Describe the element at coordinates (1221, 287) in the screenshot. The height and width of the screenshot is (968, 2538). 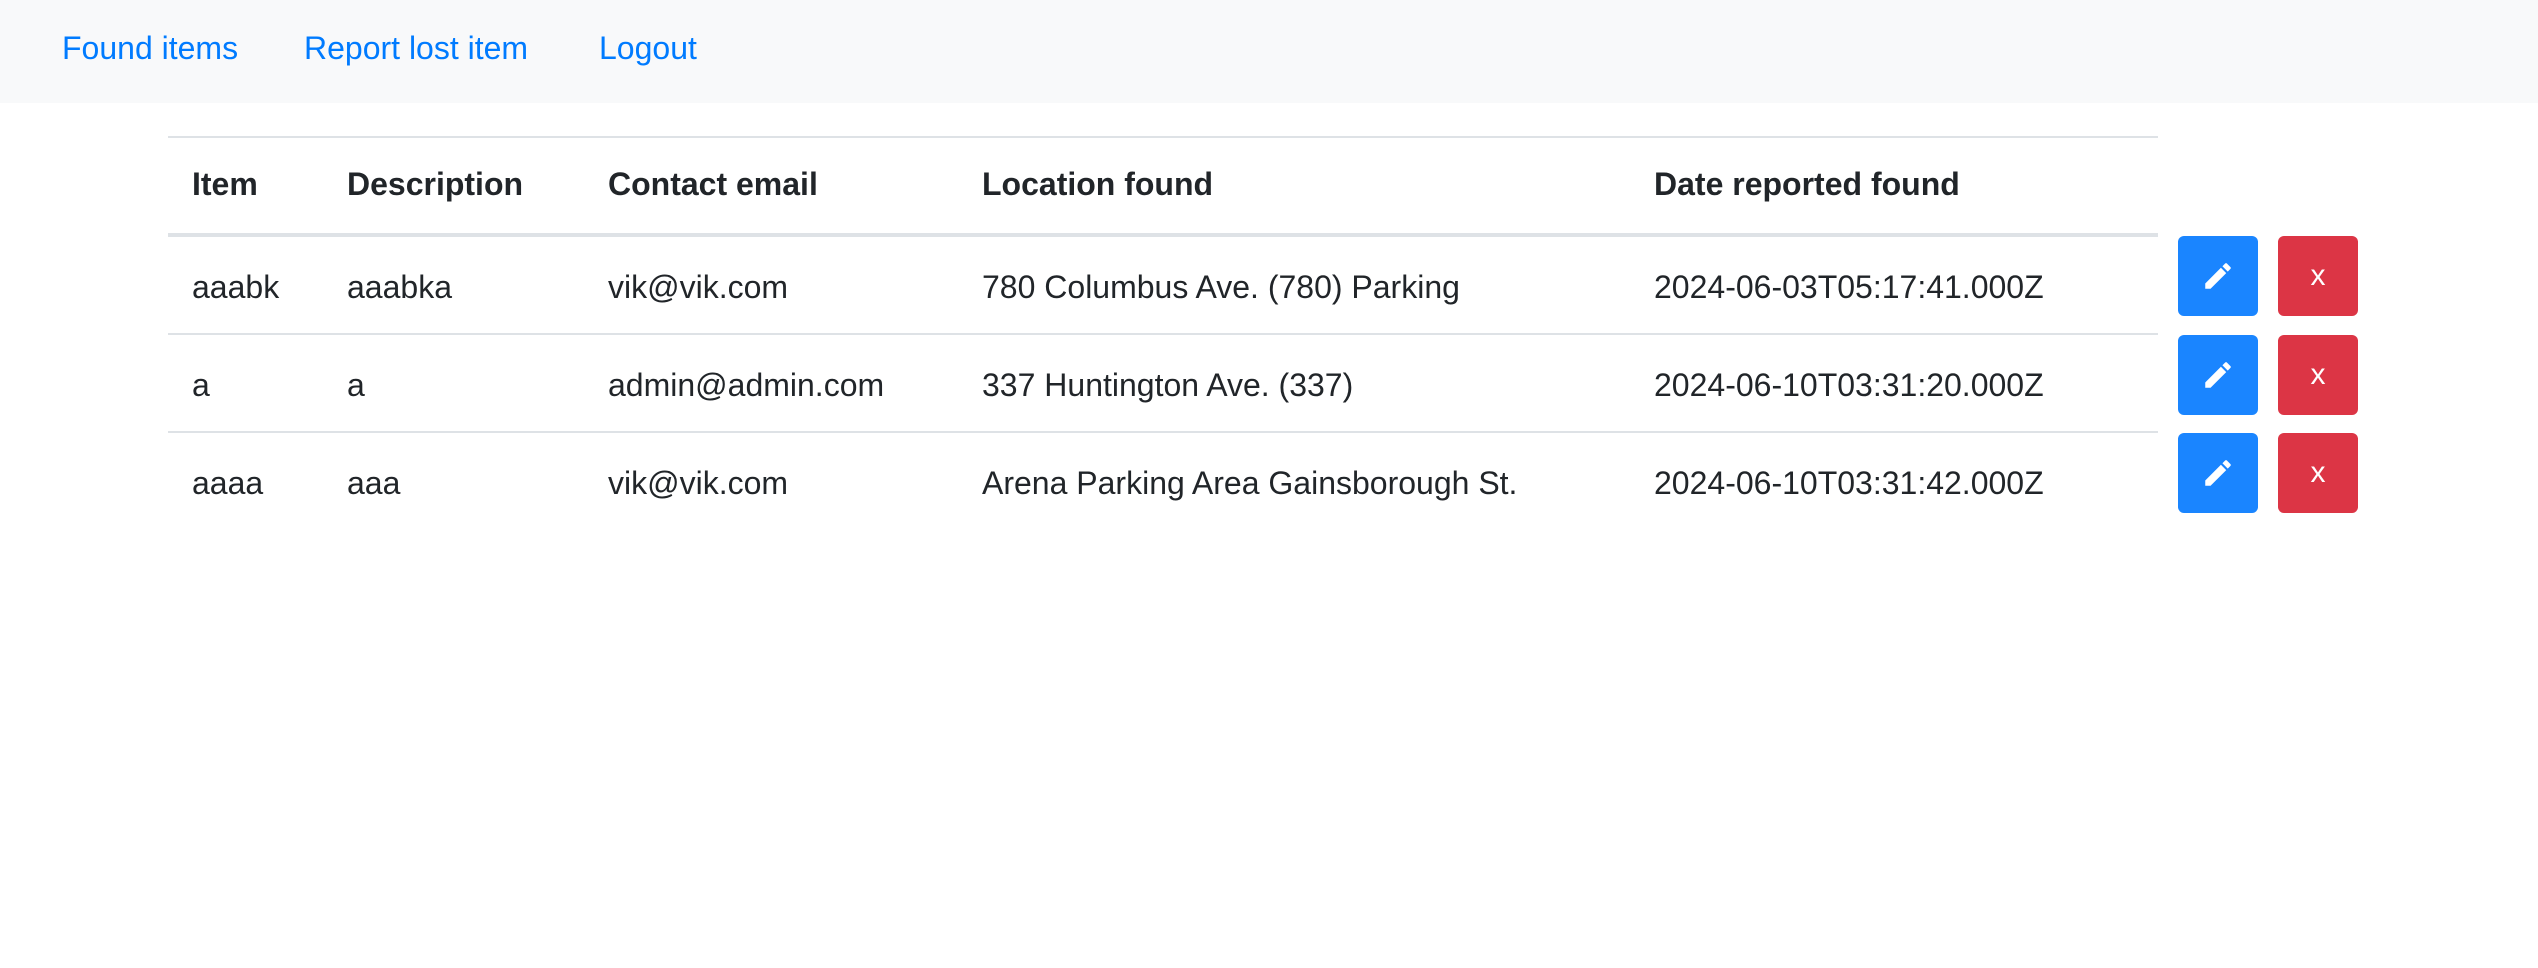
I see `cell-location-found: 780 Columbus Ave. (780) Parking` at that location.